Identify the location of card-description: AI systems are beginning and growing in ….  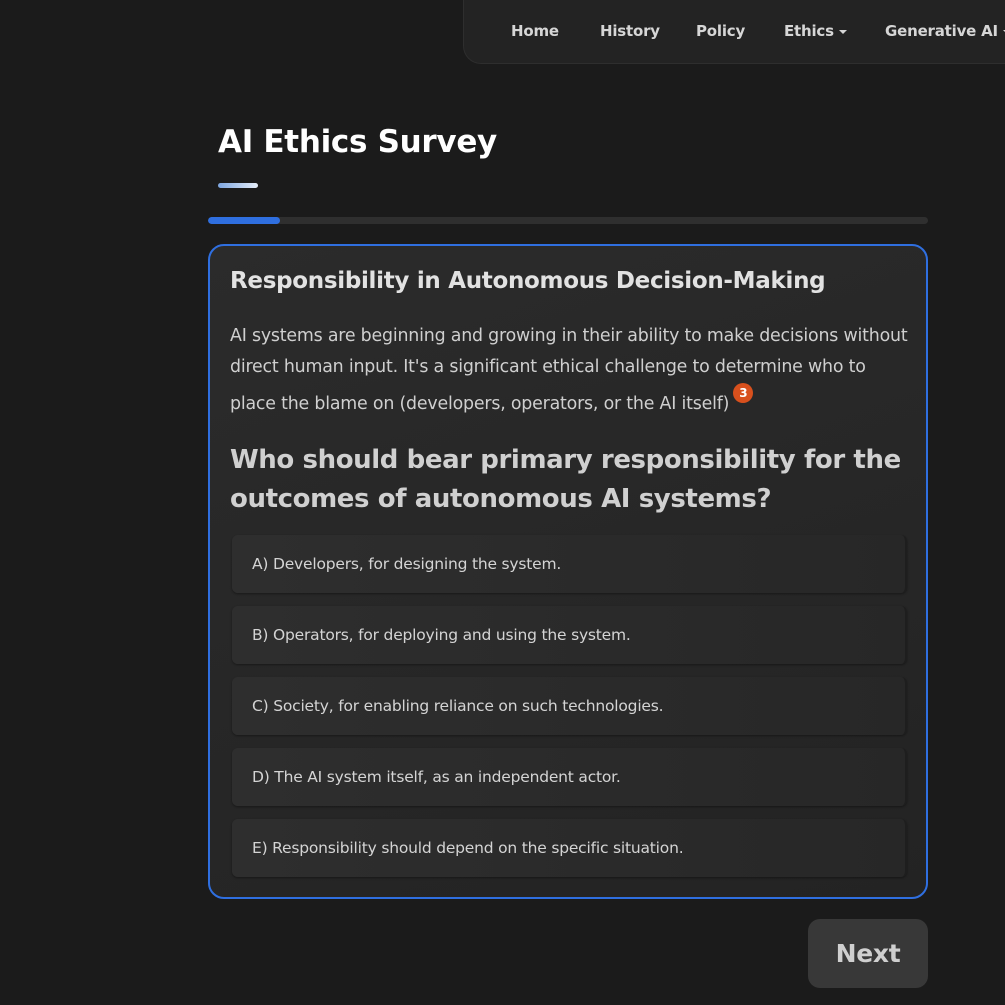
(570, 370).